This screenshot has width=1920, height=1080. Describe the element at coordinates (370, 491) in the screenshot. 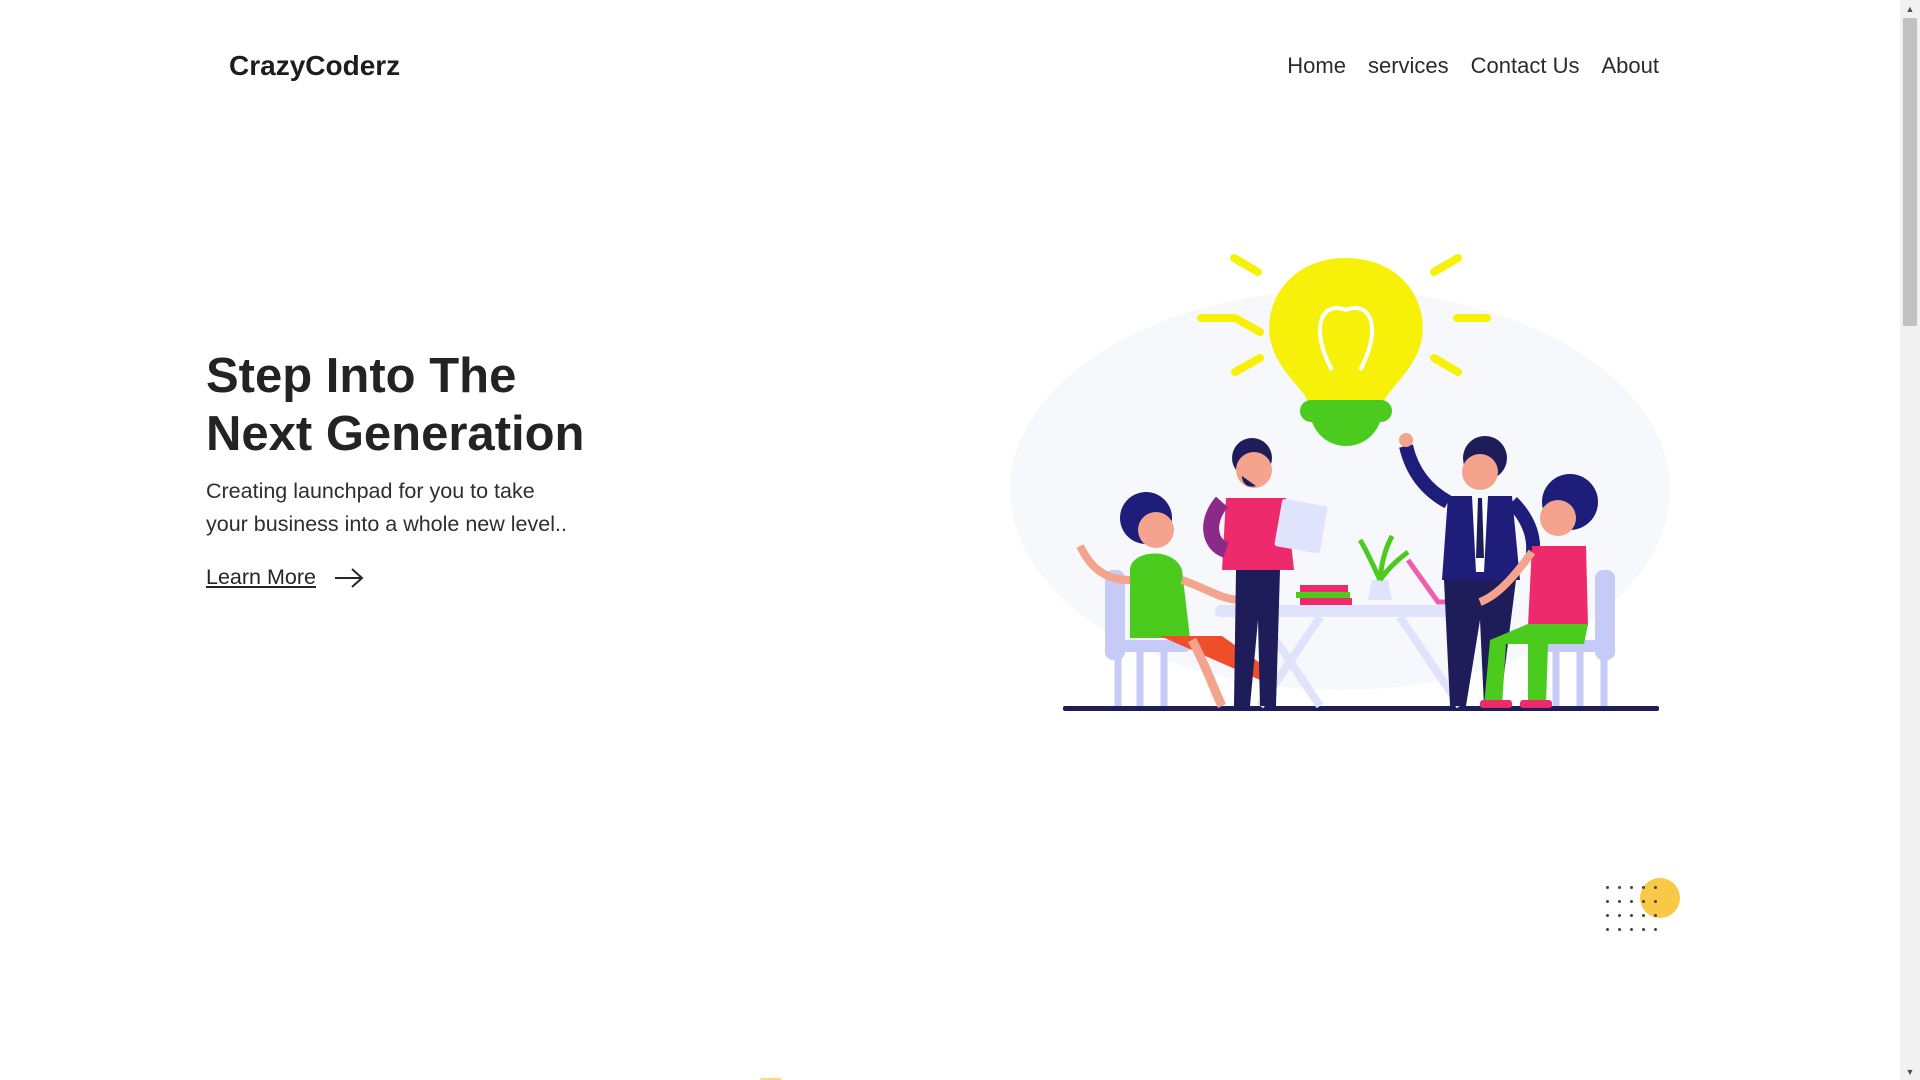

I see `hero-subtitle-line1: Creating launchpad for you to take` at that location.